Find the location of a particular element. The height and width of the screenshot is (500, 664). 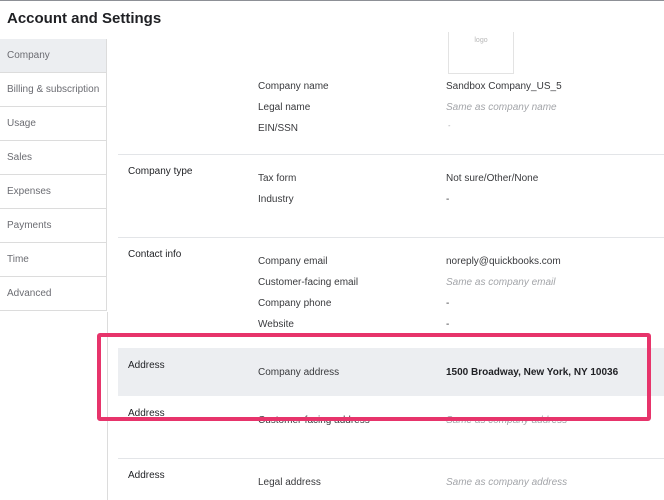

logo-placeholder: logo is located at coordinates (481, 40).